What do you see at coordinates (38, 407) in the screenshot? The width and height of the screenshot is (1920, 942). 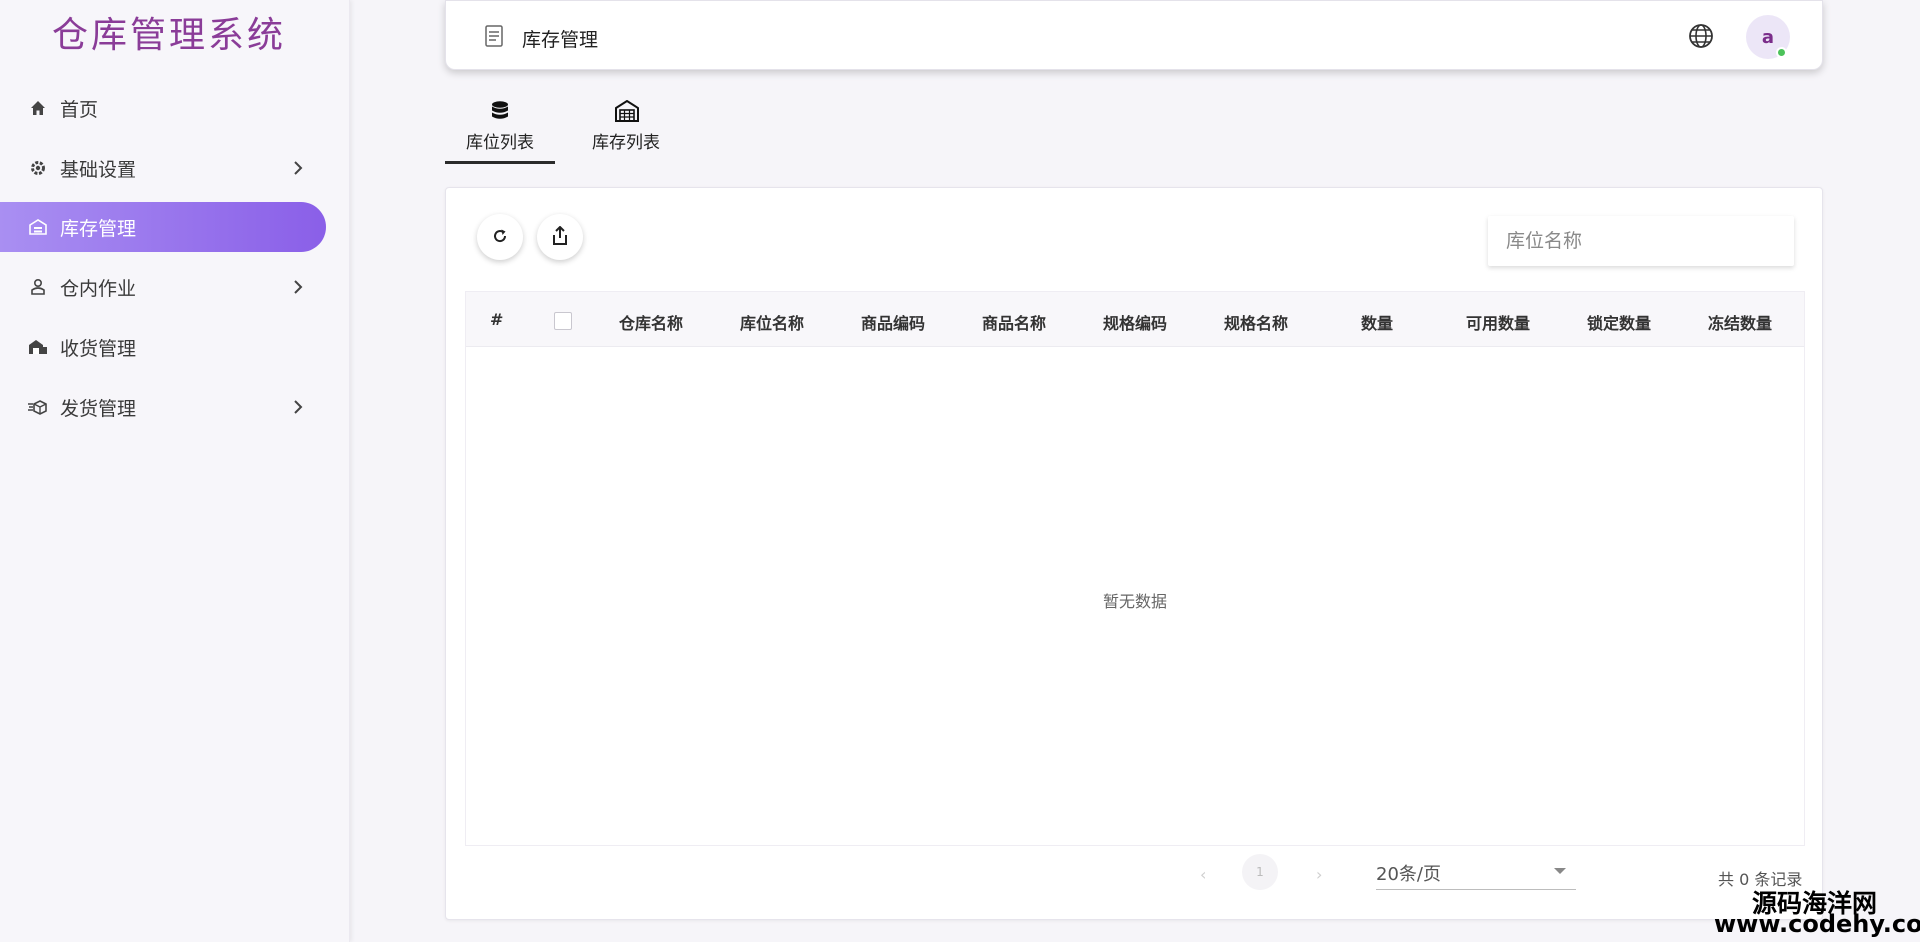 I see `shipping-icon` at bounding box center [38, 407].